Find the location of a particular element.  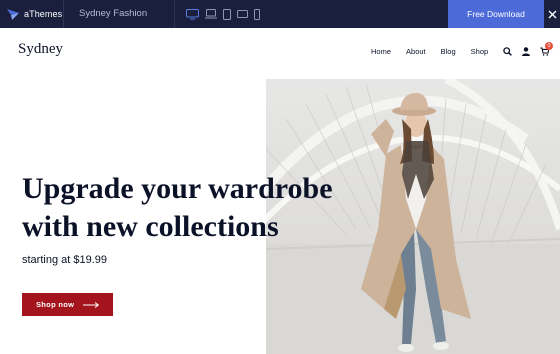

theme-name: Sydney Fashion is located at coordinates (113, 13).